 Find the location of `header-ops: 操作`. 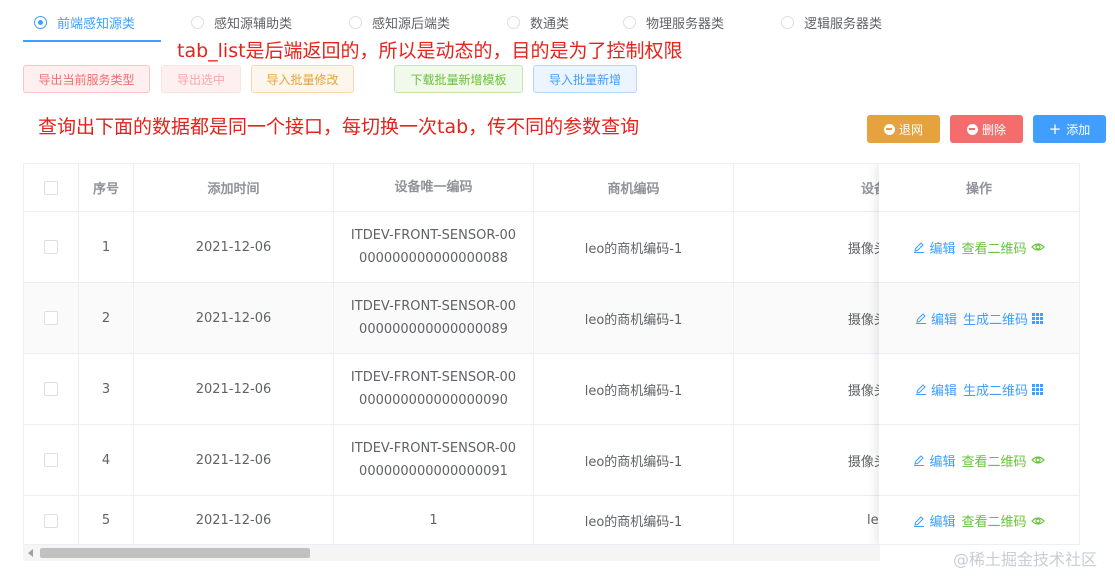

header-ops: 操作 is located at coordinates (979, 188).